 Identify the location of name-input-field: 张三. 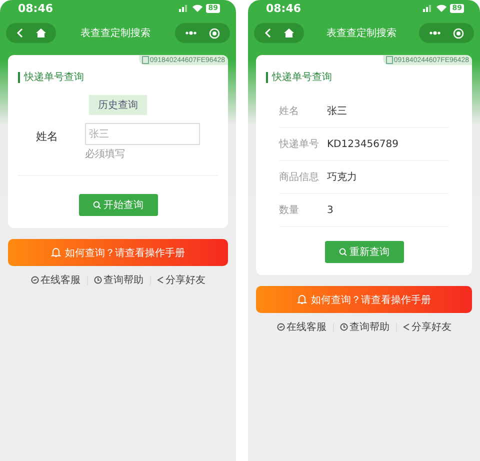
(142, 134).